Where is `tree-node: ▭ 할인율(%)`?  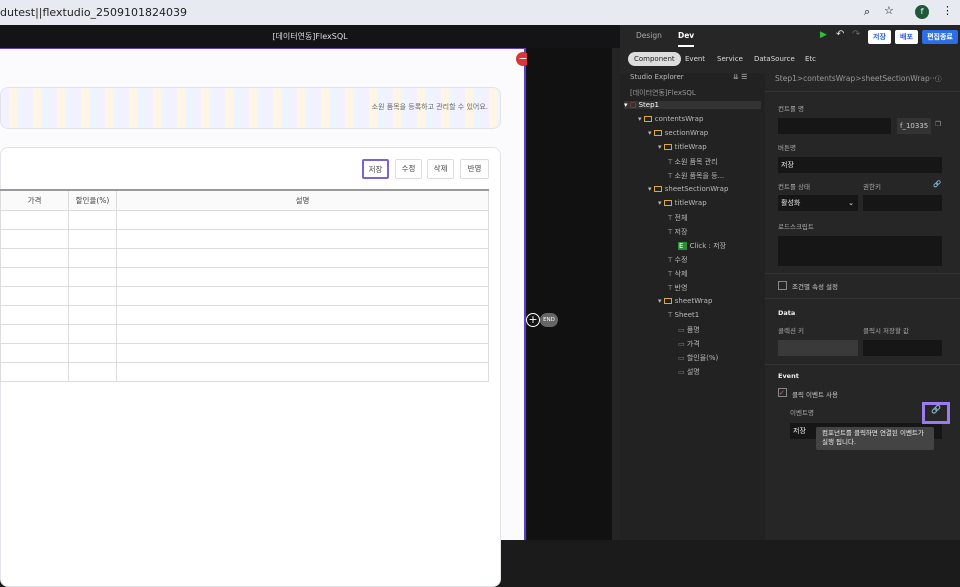 tree-node: ▭ 할인율(%) is located at coordinates (698, 358).